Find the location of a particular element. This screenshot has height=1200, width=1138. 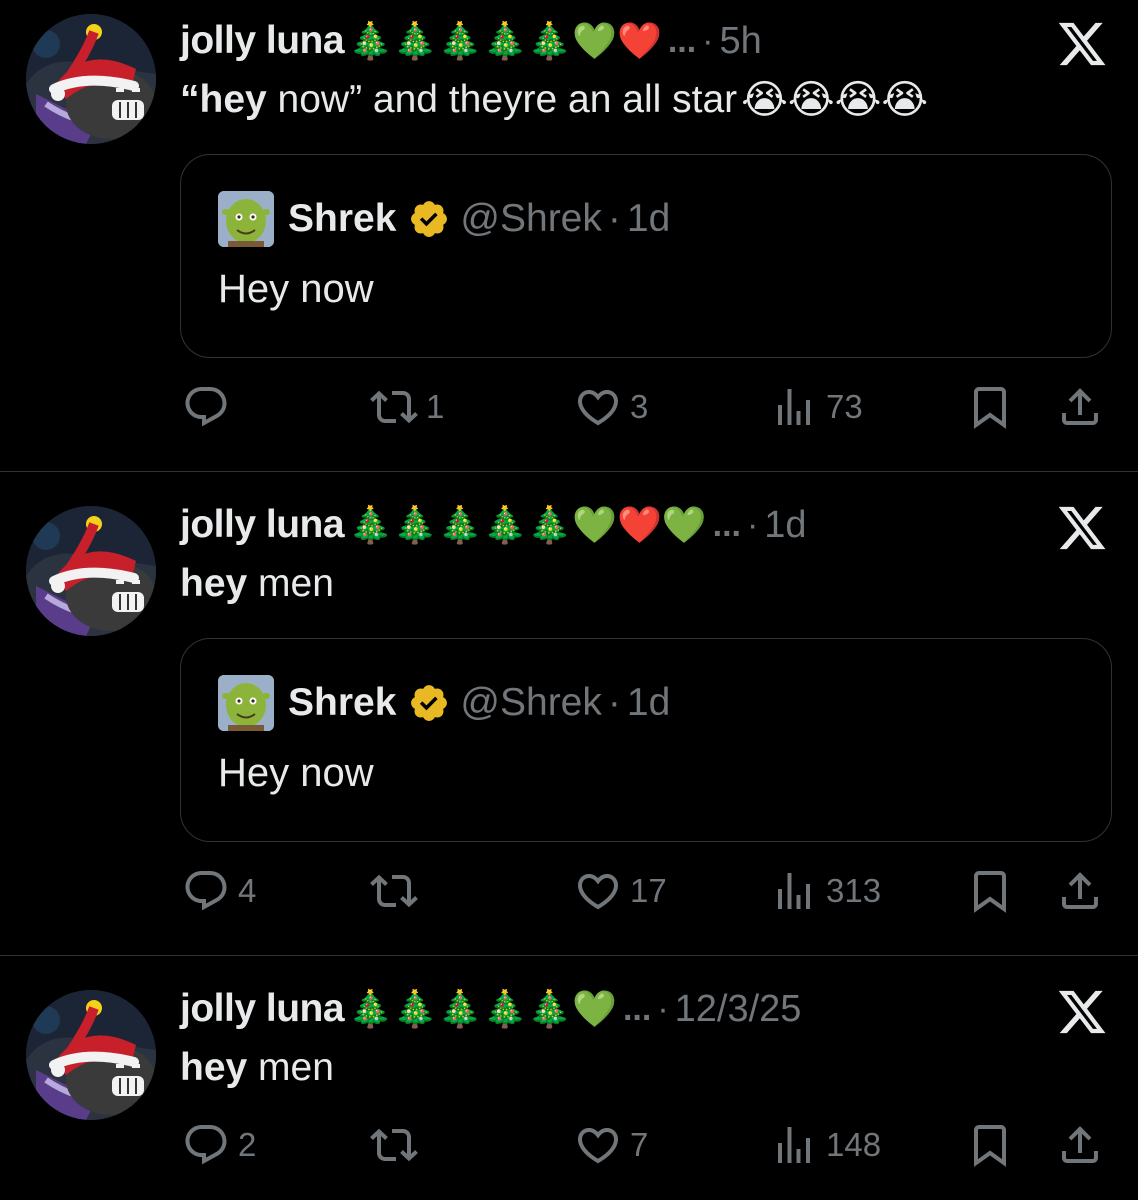

reply-count: 2 is located at coordinates (247, 1144).